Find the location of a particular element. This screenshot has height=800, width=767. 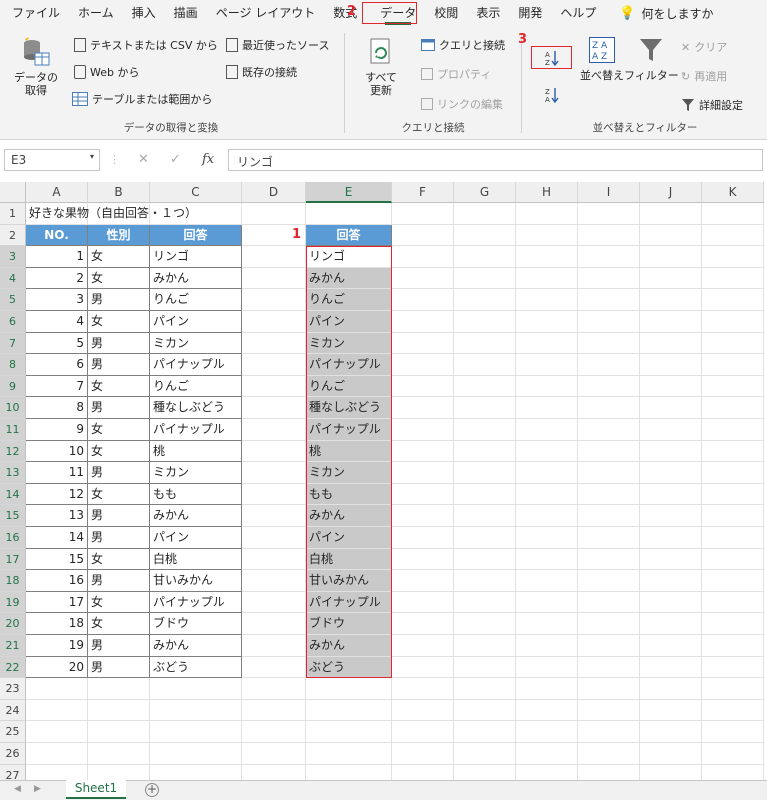

enter-check-icon: ✓ is located at coordinates (175, 159).